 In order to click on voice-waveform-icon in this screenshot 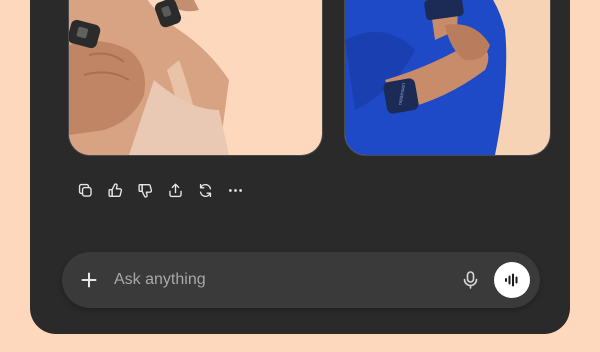, I will do `click(511, 280)`.